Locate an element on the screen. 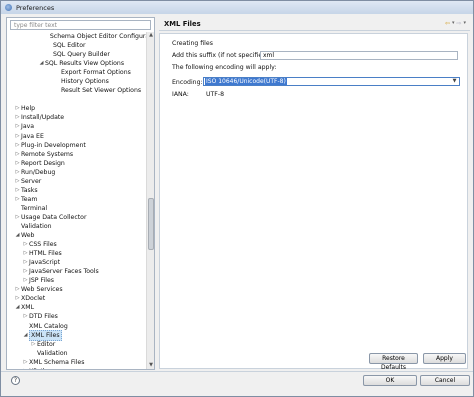  tree-item: ▷ is located at coordinates (77, 99).